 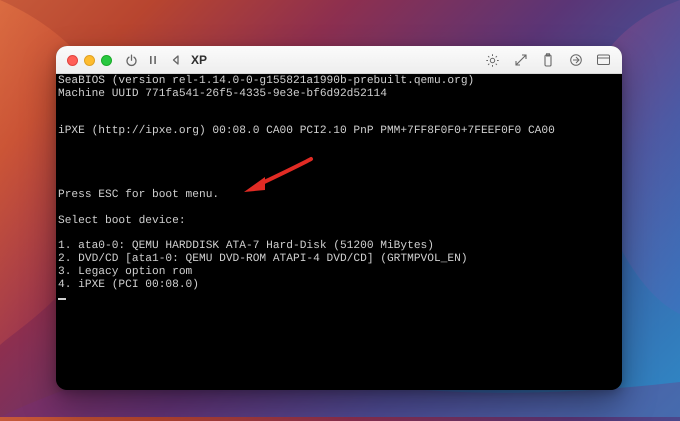 What do you see at coordinates (492, 60) in the screenshot?
I see `brightness-icon` at bounding box center [492, 60].